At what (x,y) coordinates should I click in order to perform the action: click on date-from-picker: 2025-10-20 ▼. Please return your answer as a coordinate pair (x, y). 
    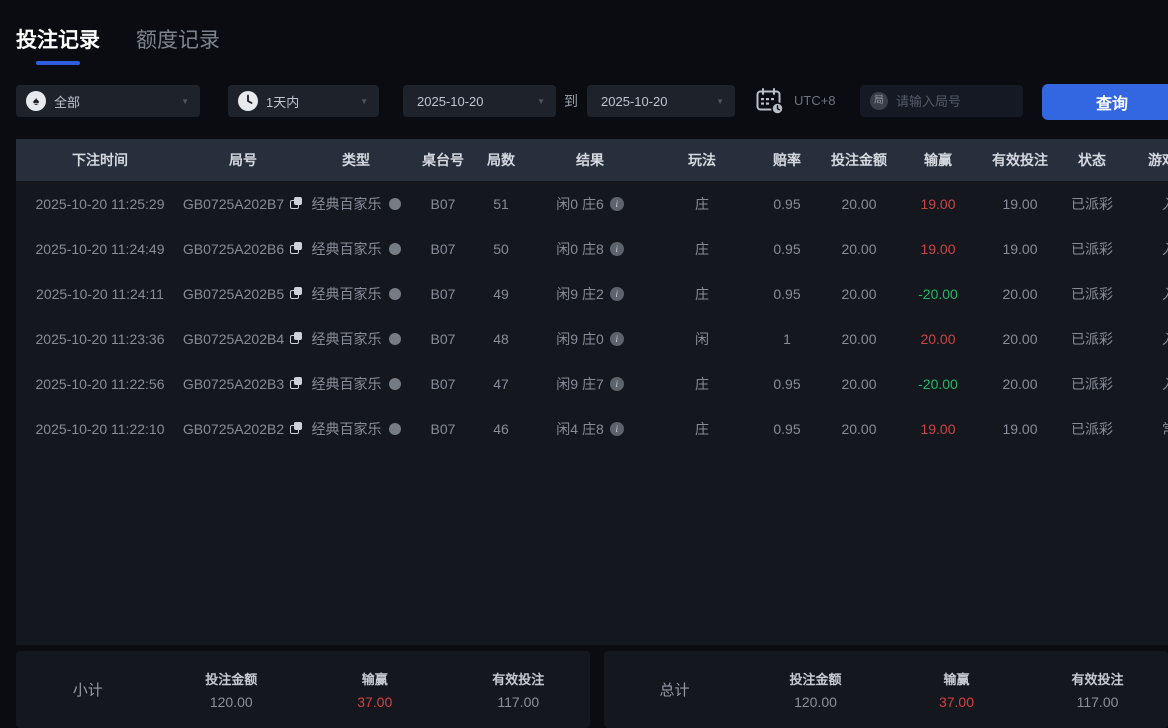
    Looking at the image, I should click on (479, 101).